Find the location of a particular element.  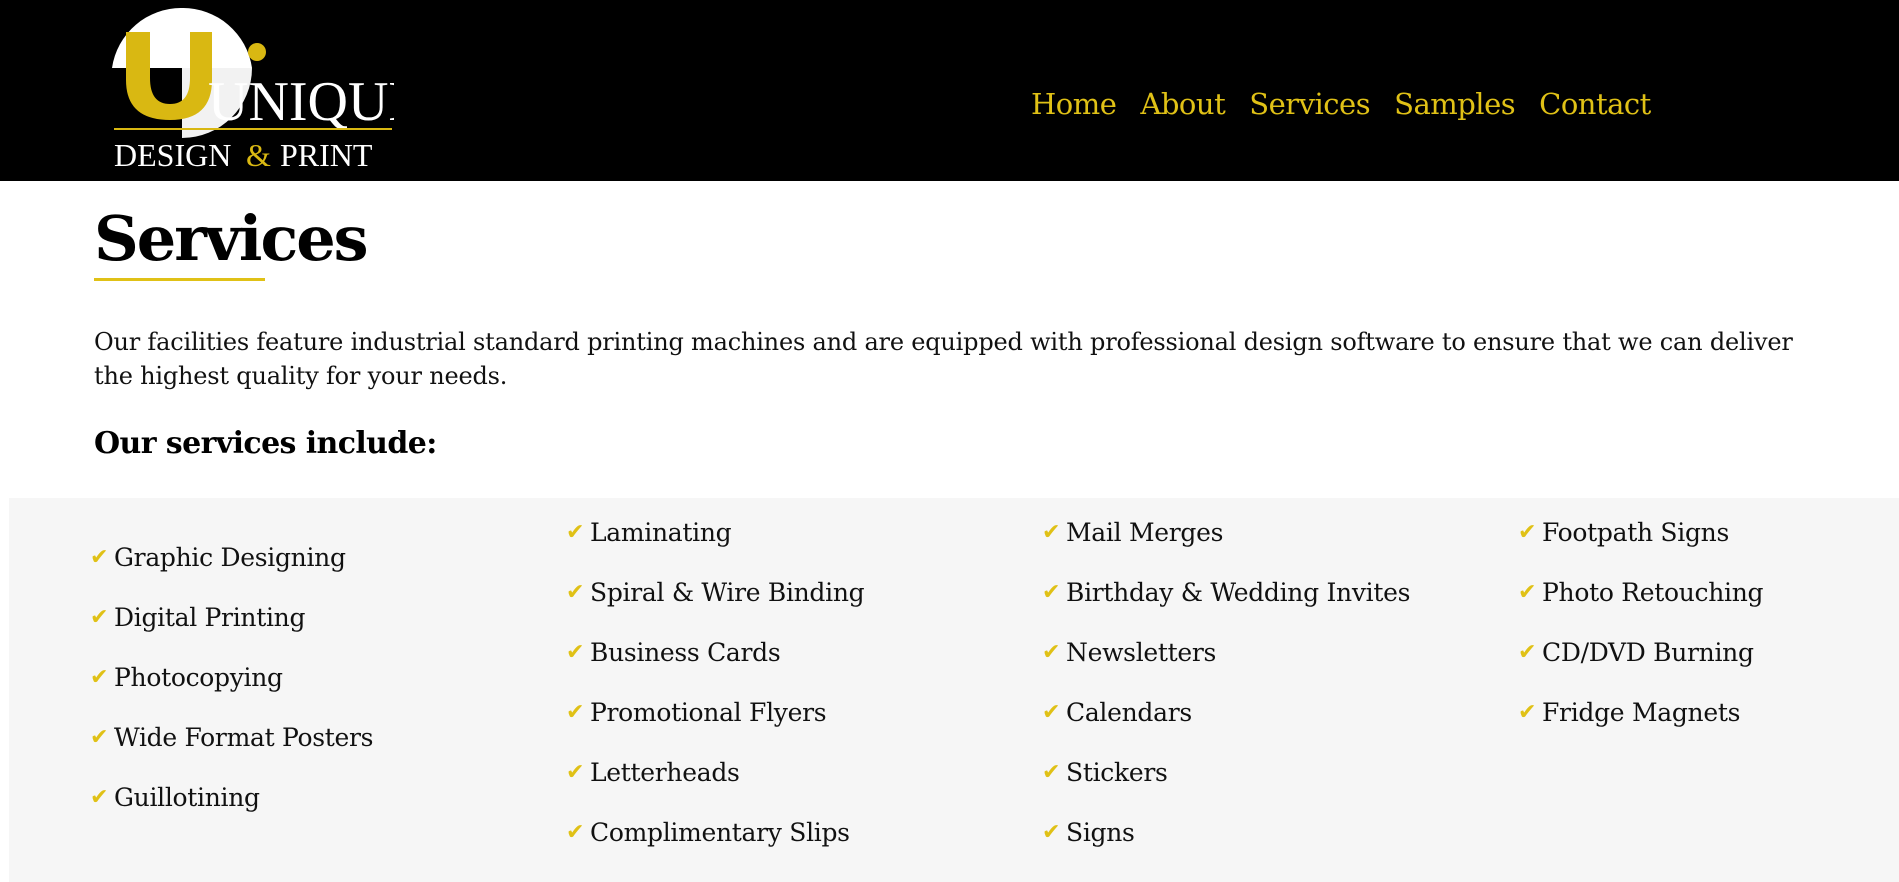

service-label: Photocopying is located at coordinates (198, 677).